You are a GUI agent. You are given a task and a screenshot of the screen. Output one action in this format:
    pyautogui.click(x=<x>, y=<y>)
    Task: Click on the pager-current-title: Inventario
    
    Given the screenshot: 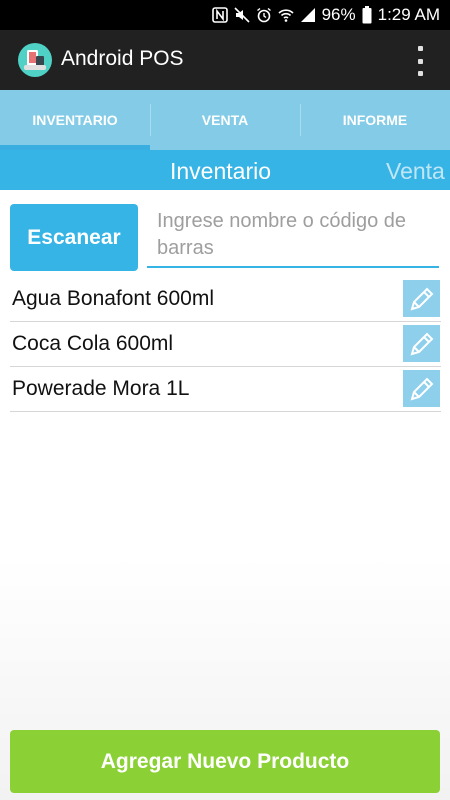 What is the action you would take?
    pyautogui.click(x=221, y=171)
    